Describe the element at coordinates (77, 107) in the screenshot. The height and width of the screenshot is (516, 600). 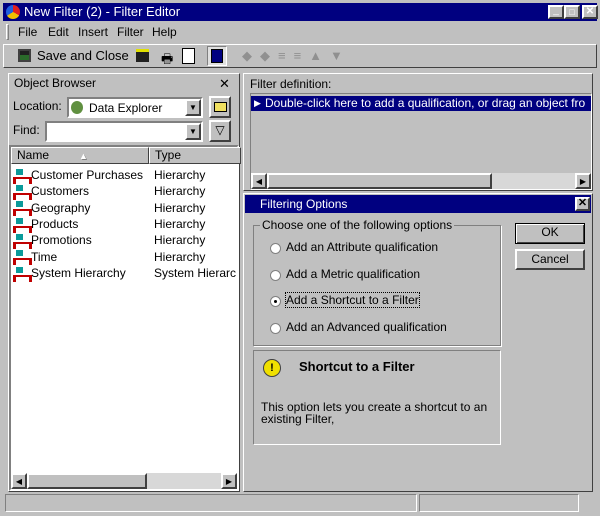
I see `data-explorer-icon` at that location.